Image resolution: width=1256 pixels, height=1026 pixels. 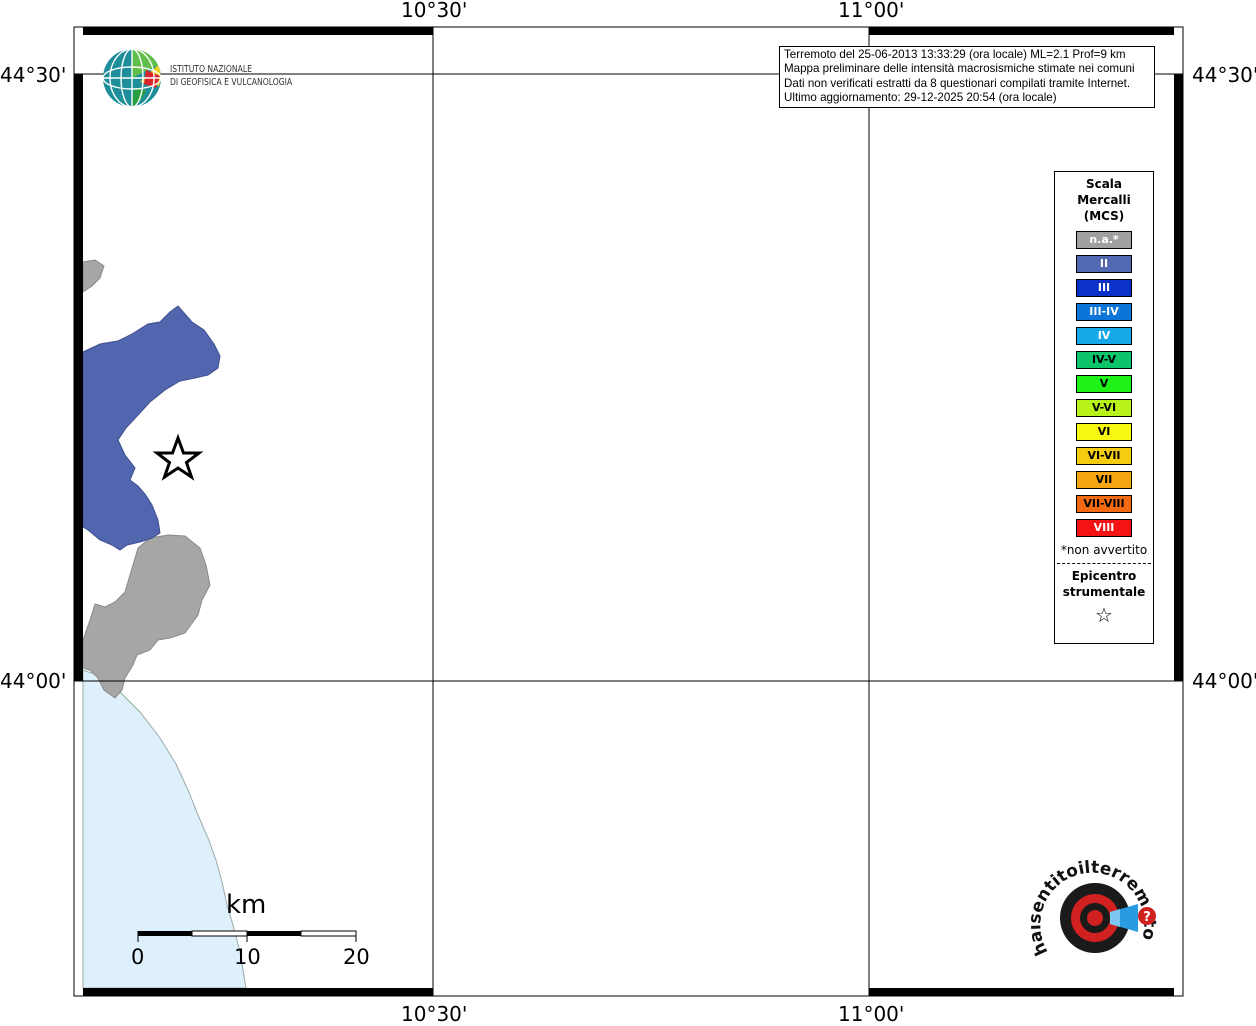 What do you see at coordinates (434, 1014) in the screenshot?
I see `lon-label-bottom-1: 10°30'` at bounding box center [434, 1014].